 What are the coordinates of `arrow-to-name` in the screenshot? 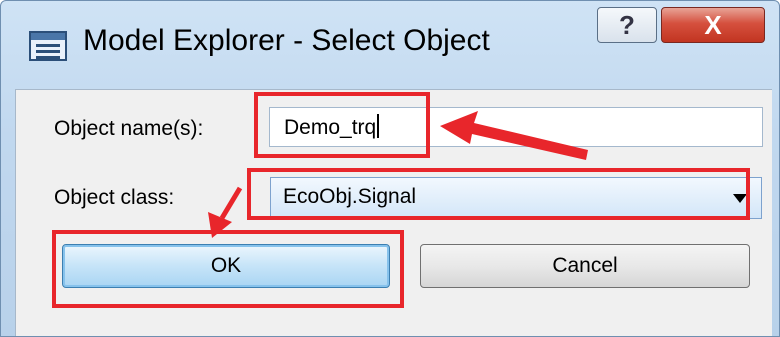 It's located at (514, 135).